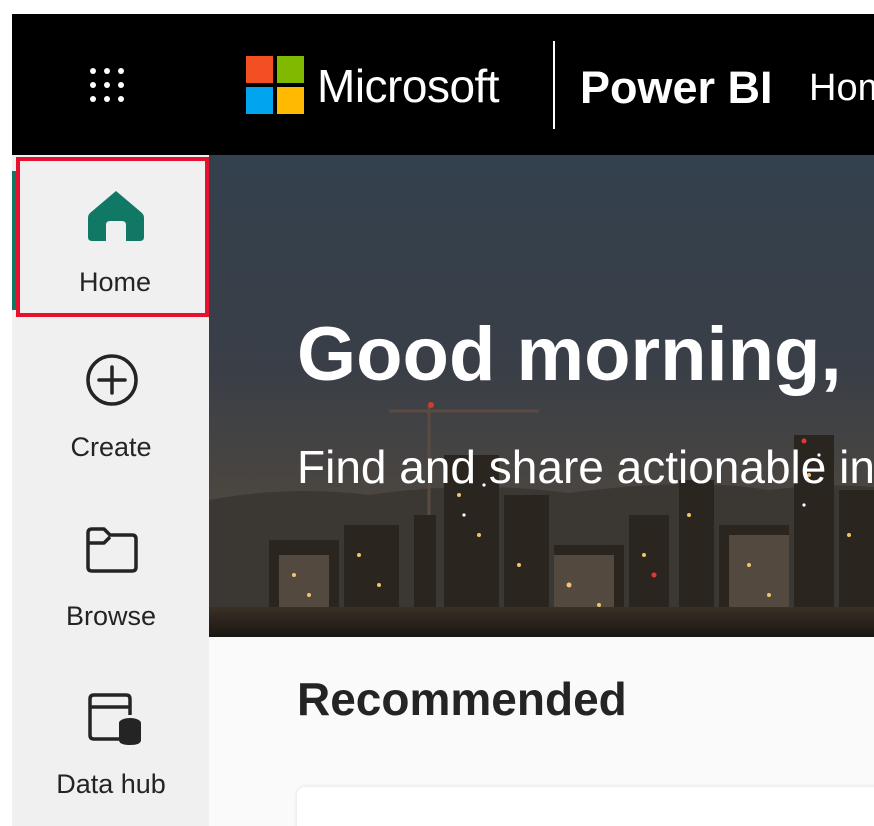  Describe the element at coordinates (107, 85) in the screenshot. I see `app-launcher-icon` at that location.